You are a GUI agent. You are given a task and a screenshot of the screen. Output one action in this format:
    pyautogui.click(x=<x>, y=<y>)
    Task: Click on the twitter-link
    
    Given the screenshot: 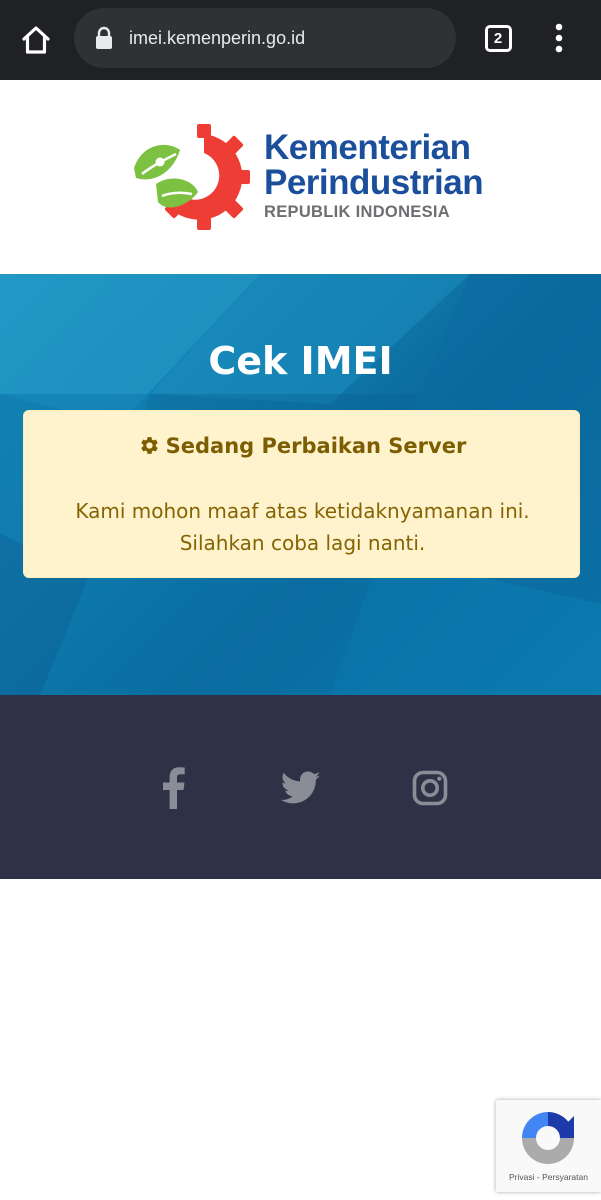 What is the action you would take?
    pyautogui.click(x=301, y=788)
    